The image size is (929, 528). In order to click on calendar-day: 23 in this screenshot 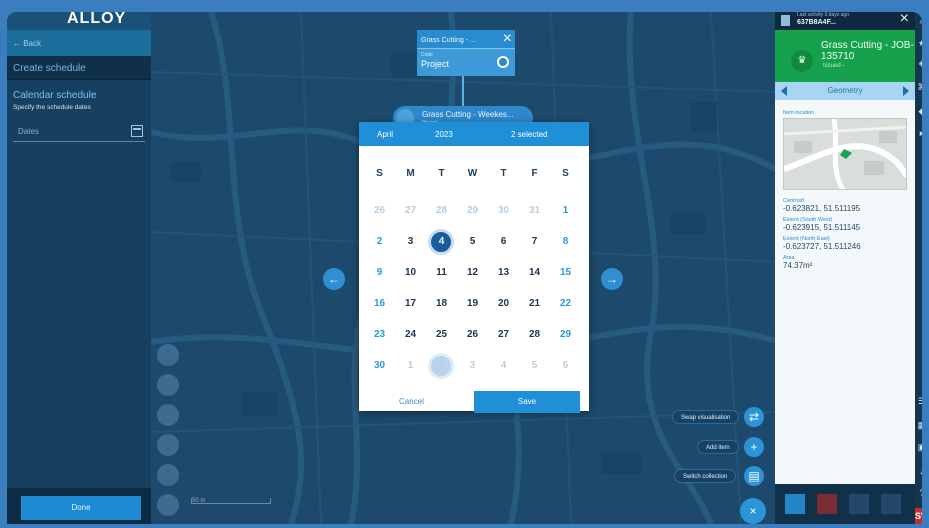, I will do `click(379, 335)`.